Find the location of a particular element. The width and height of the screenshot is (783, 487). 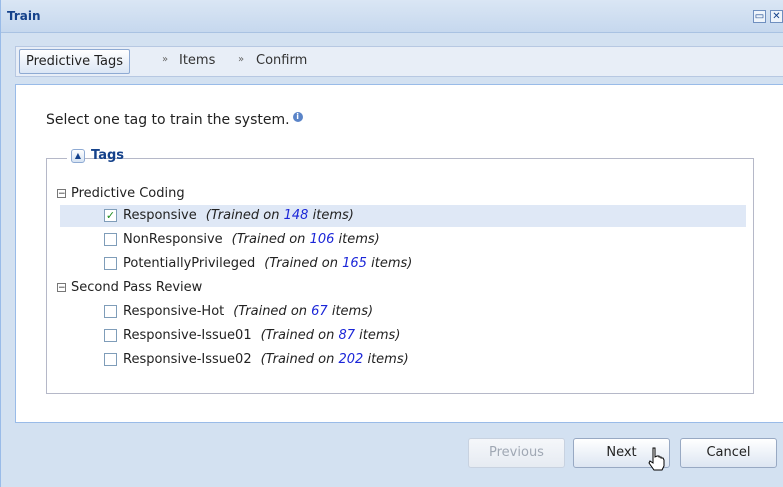

dialog-title: Train is located at coordinates (24, 16).